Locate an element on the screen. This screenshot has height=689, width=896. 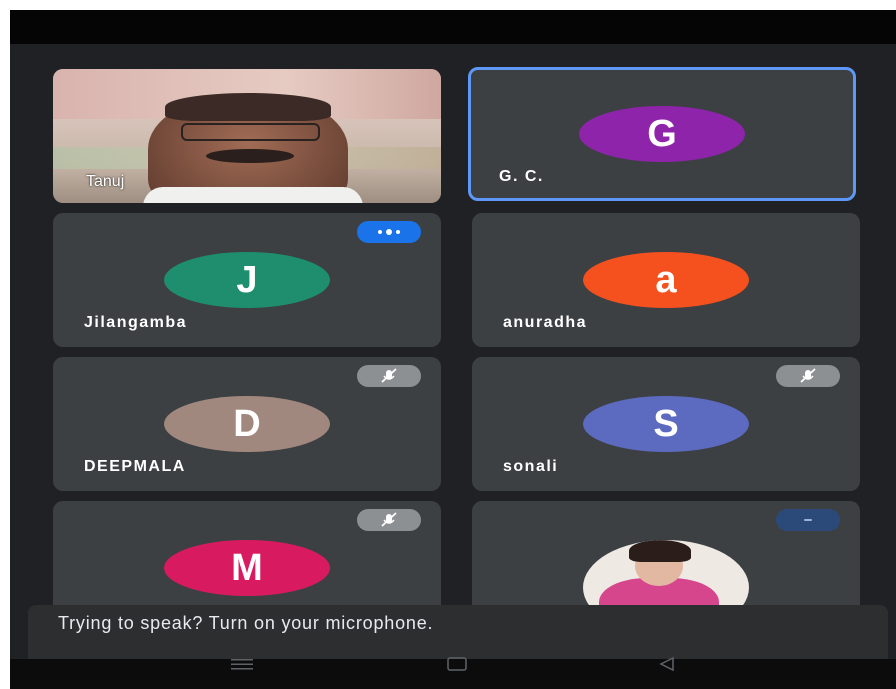
participant-name: Tanuj is located at coordinates (105, 181).